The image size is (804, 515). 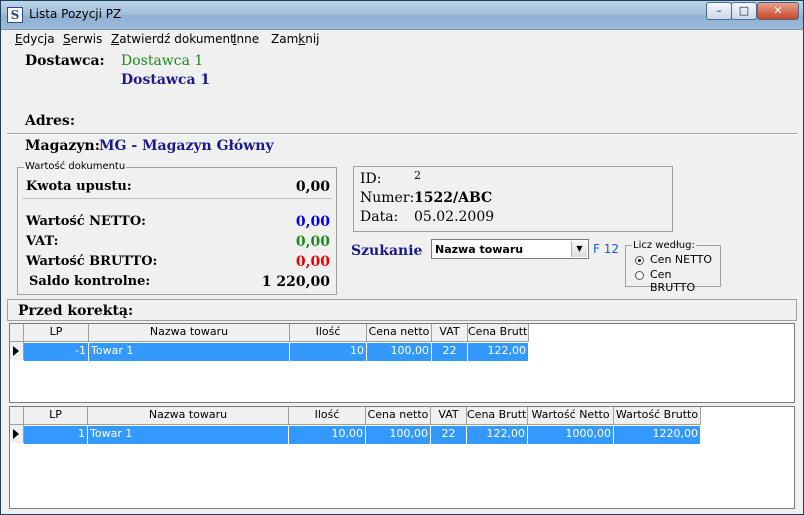 What do you see at coordinates (76, 311) in the screenshot?
I see `before-correction-label: Przed korektą:` at bounding box center [76, 311].